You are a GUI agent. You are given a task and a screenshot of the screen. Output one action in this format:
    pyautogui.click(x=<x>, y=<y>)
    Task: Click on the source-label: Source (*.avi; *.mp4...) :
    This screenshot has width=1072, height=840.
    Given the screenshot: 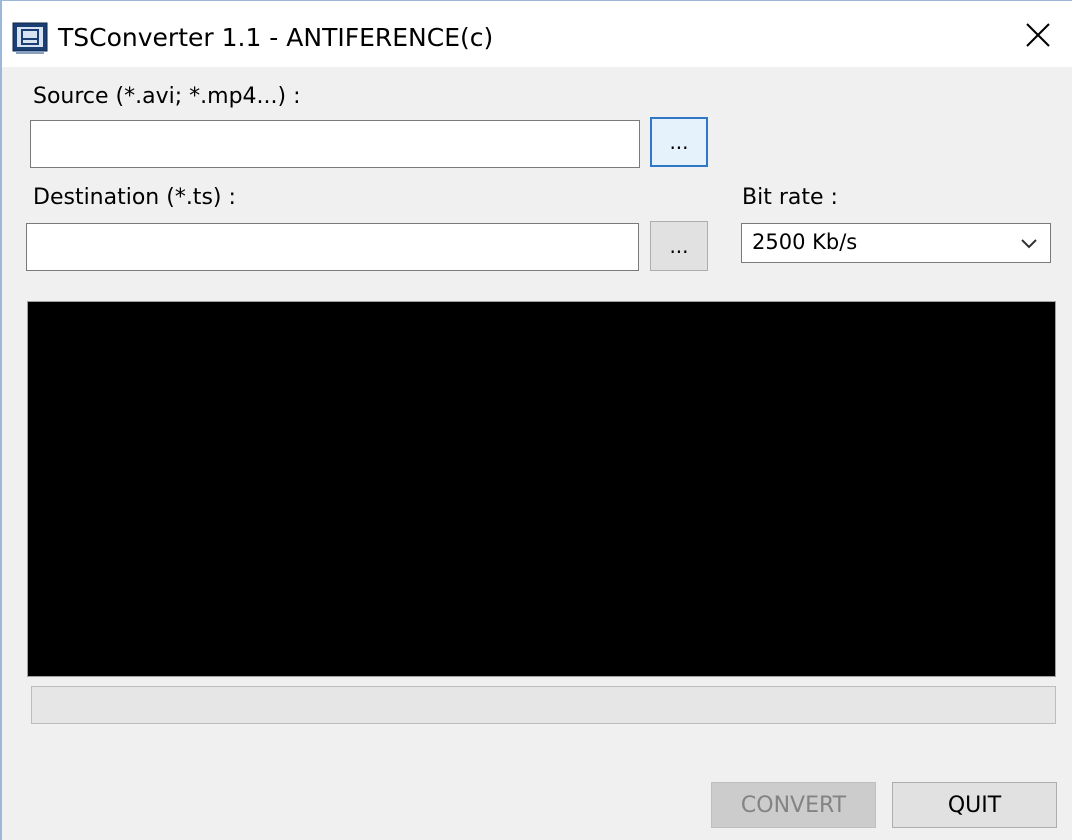 What is the action you would take?
    pyautogui.click(x=167, y=96)
    